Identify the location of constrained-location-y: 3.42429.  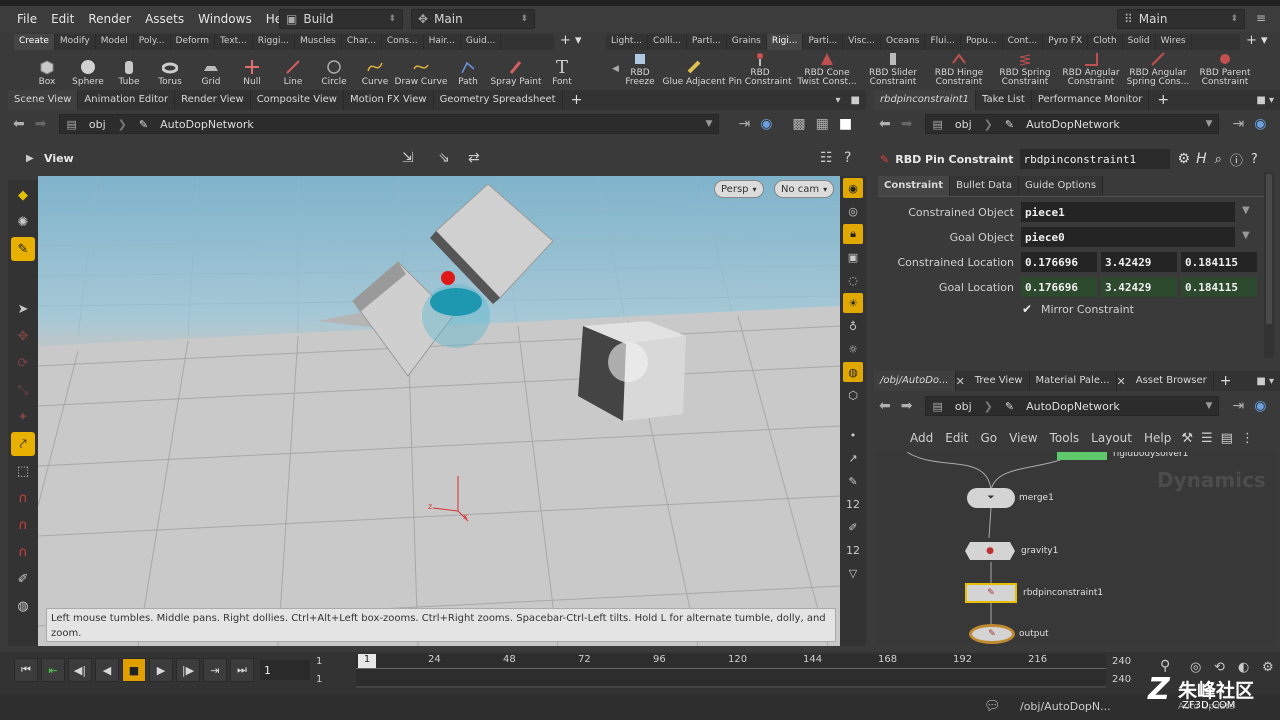
(1139, 262).